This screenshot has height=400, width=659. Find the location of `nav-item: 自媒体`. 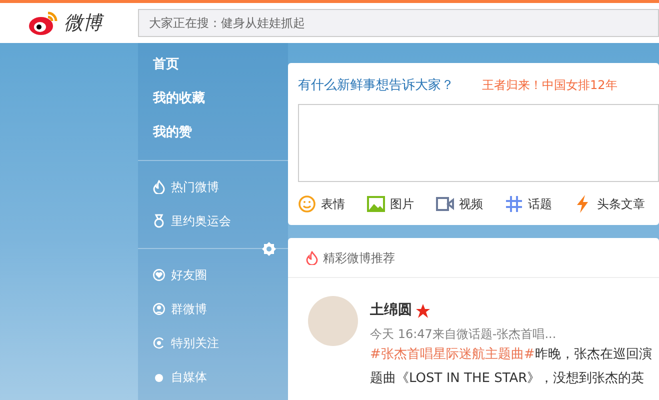

nav-item: 自媒体 is located at coordinates (213, 377).